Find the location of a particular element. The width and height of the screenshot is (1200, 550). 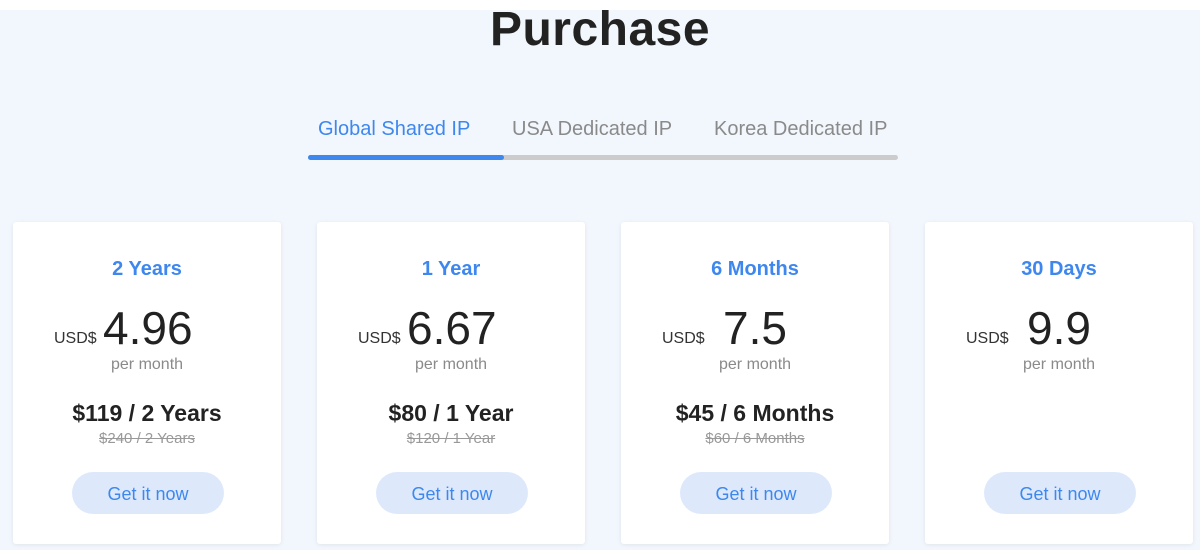

plan-name: 2 Years is located at coordinates (147, 269).